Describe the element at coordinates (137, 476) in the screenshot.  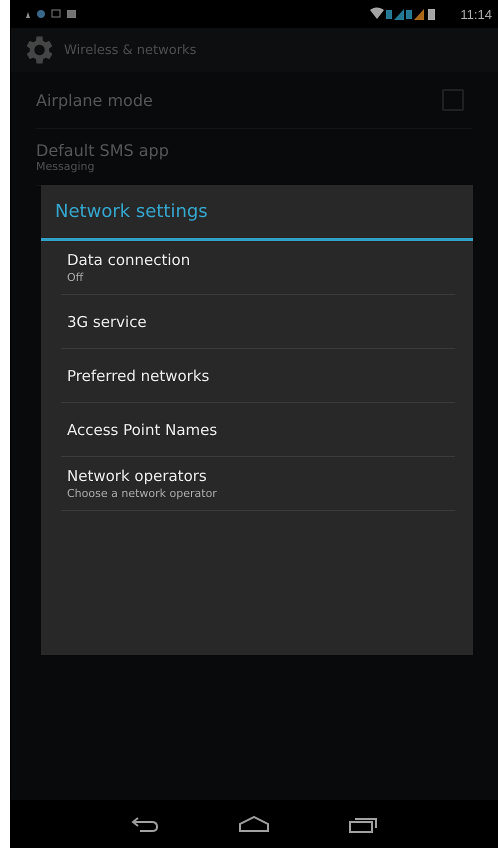
I see `item-title: Network operators` at that location.